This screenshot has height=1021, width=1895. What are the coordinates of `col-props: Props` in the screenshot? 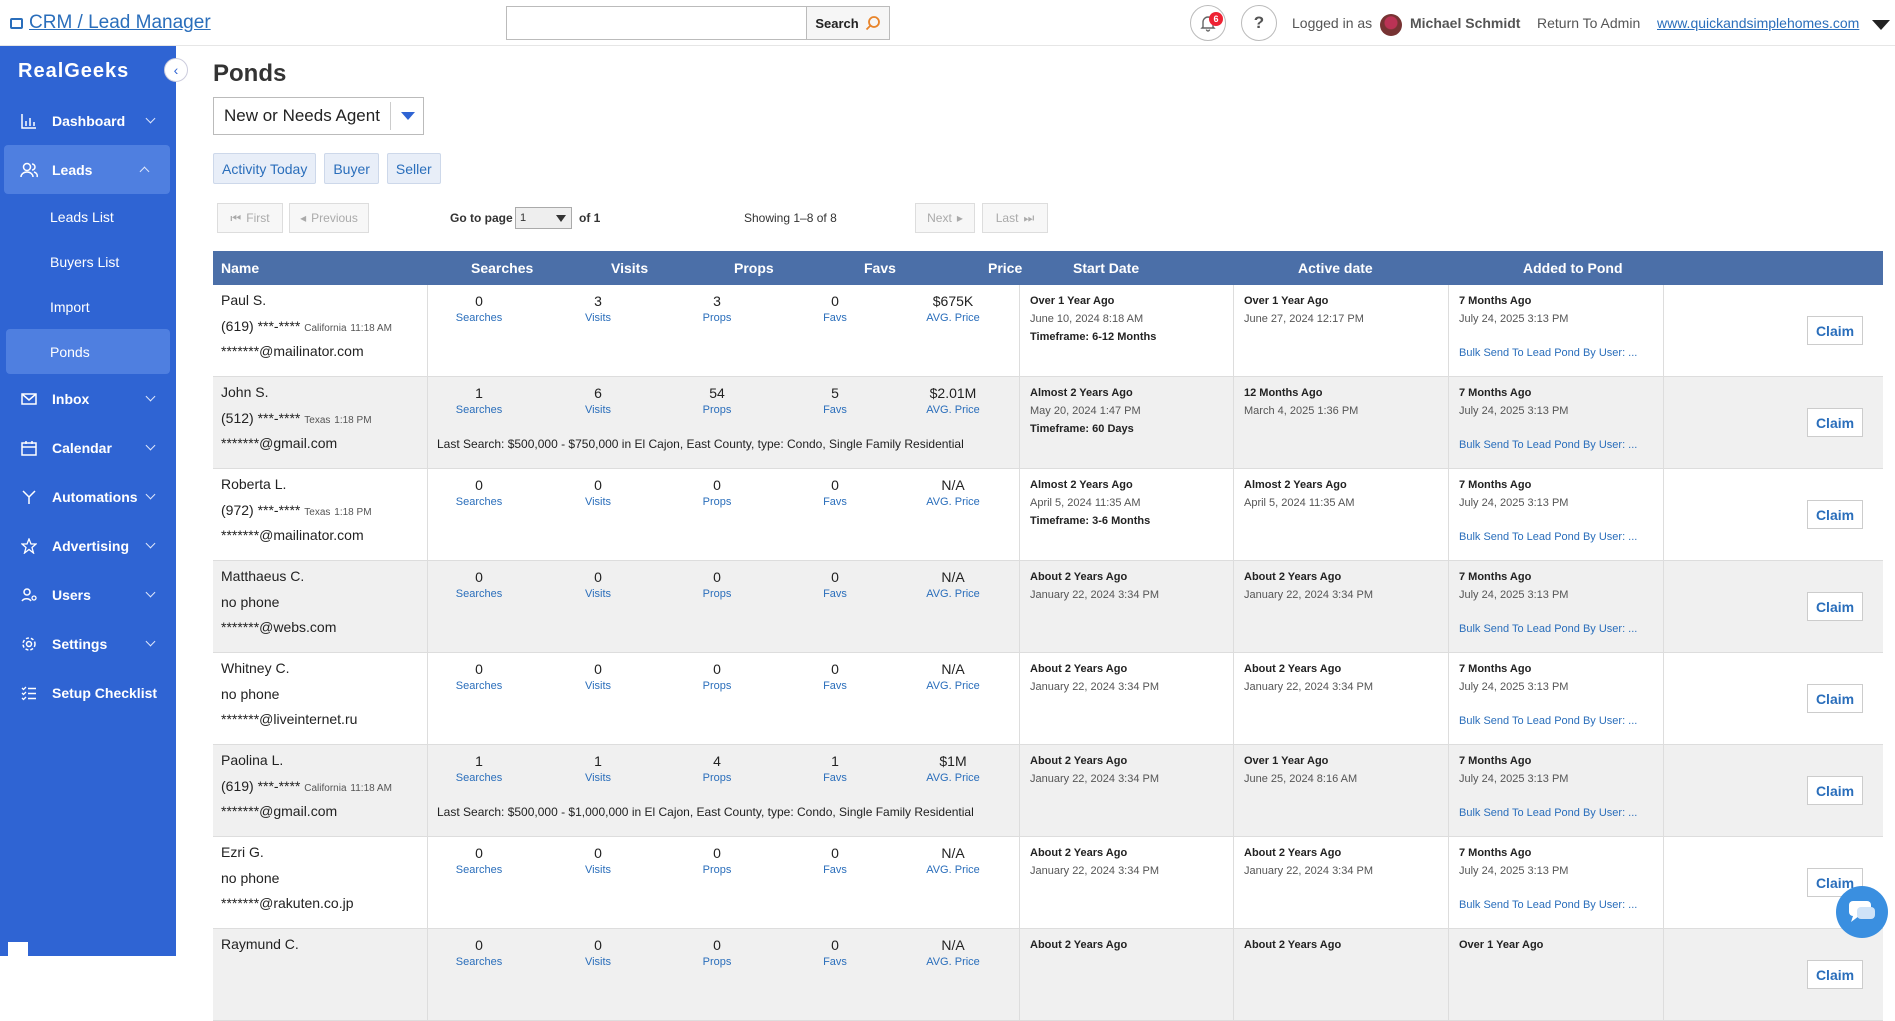 It's located at (754, 268).